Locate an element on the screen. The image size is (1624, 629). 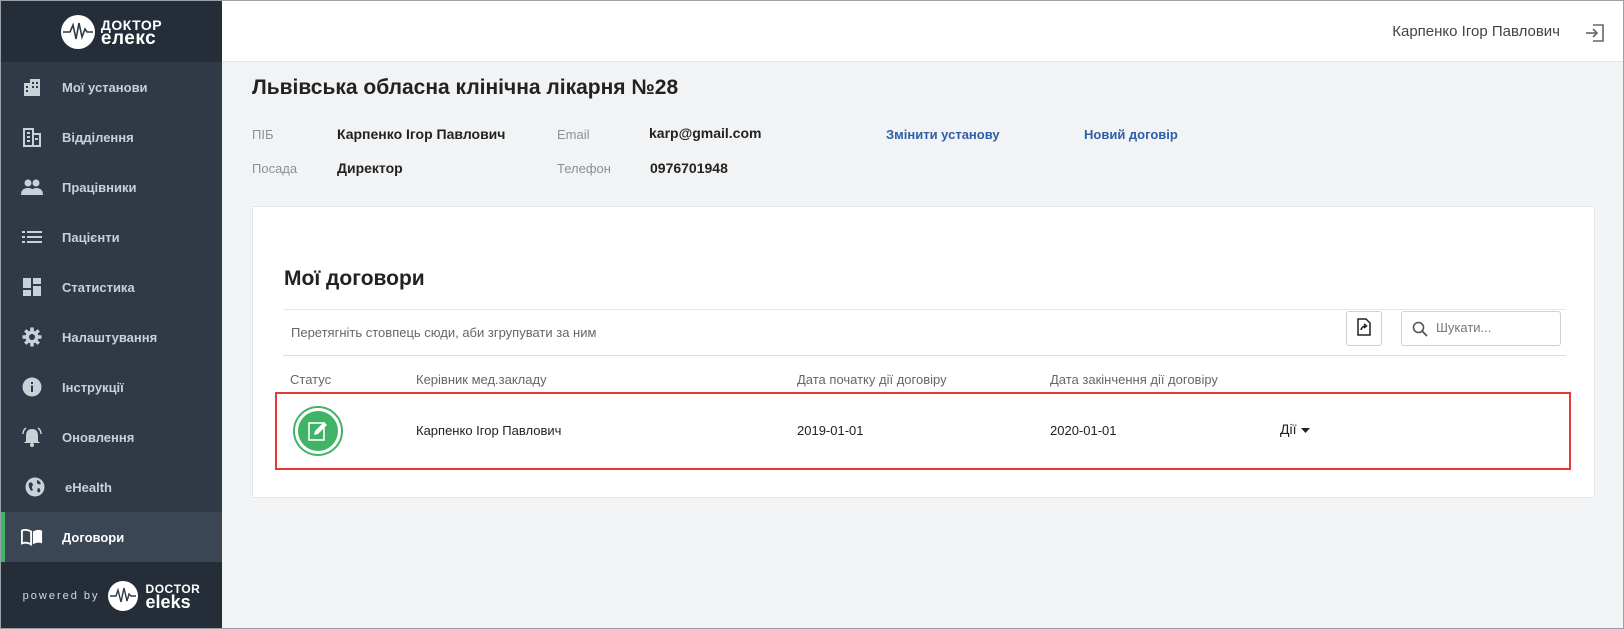
logout-icon is located at coordinates (1595, 33).